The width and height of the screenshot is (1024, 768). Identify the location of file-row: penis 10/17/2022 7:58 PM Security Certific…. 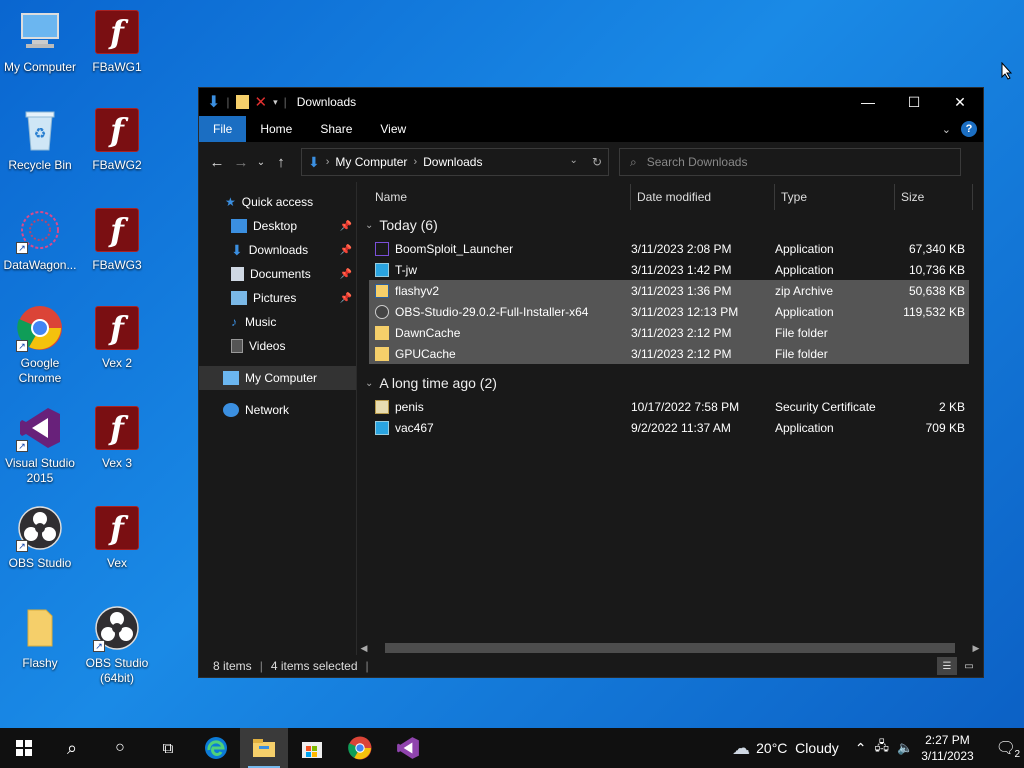
(669, 406).